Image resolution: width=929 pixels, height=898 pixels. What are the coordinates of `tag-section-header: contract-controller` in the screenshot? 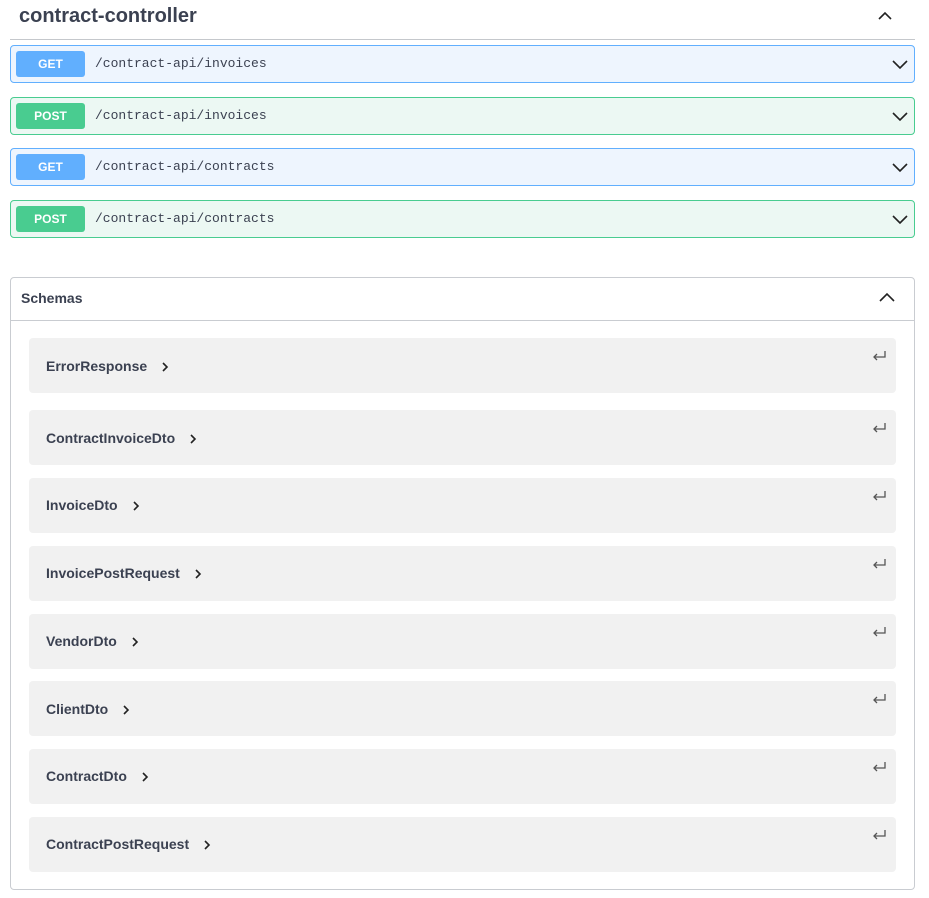 It's located at (462, 20).